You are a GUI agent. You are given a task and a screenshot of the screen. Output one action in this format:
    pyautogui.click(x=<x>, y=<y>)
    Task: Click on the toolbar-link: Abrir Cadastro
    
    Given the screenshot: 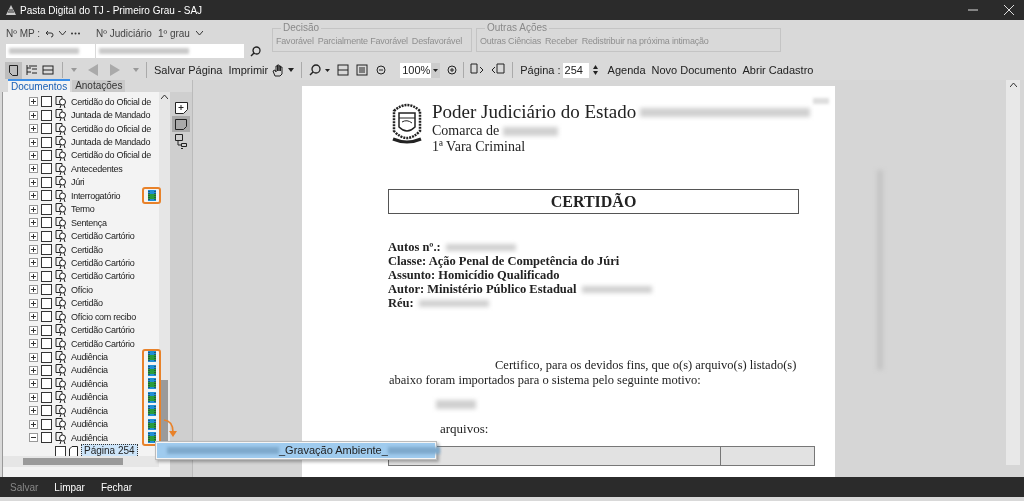 What is the action you would take?
    pyautogui.click(x=778, y=70)
    